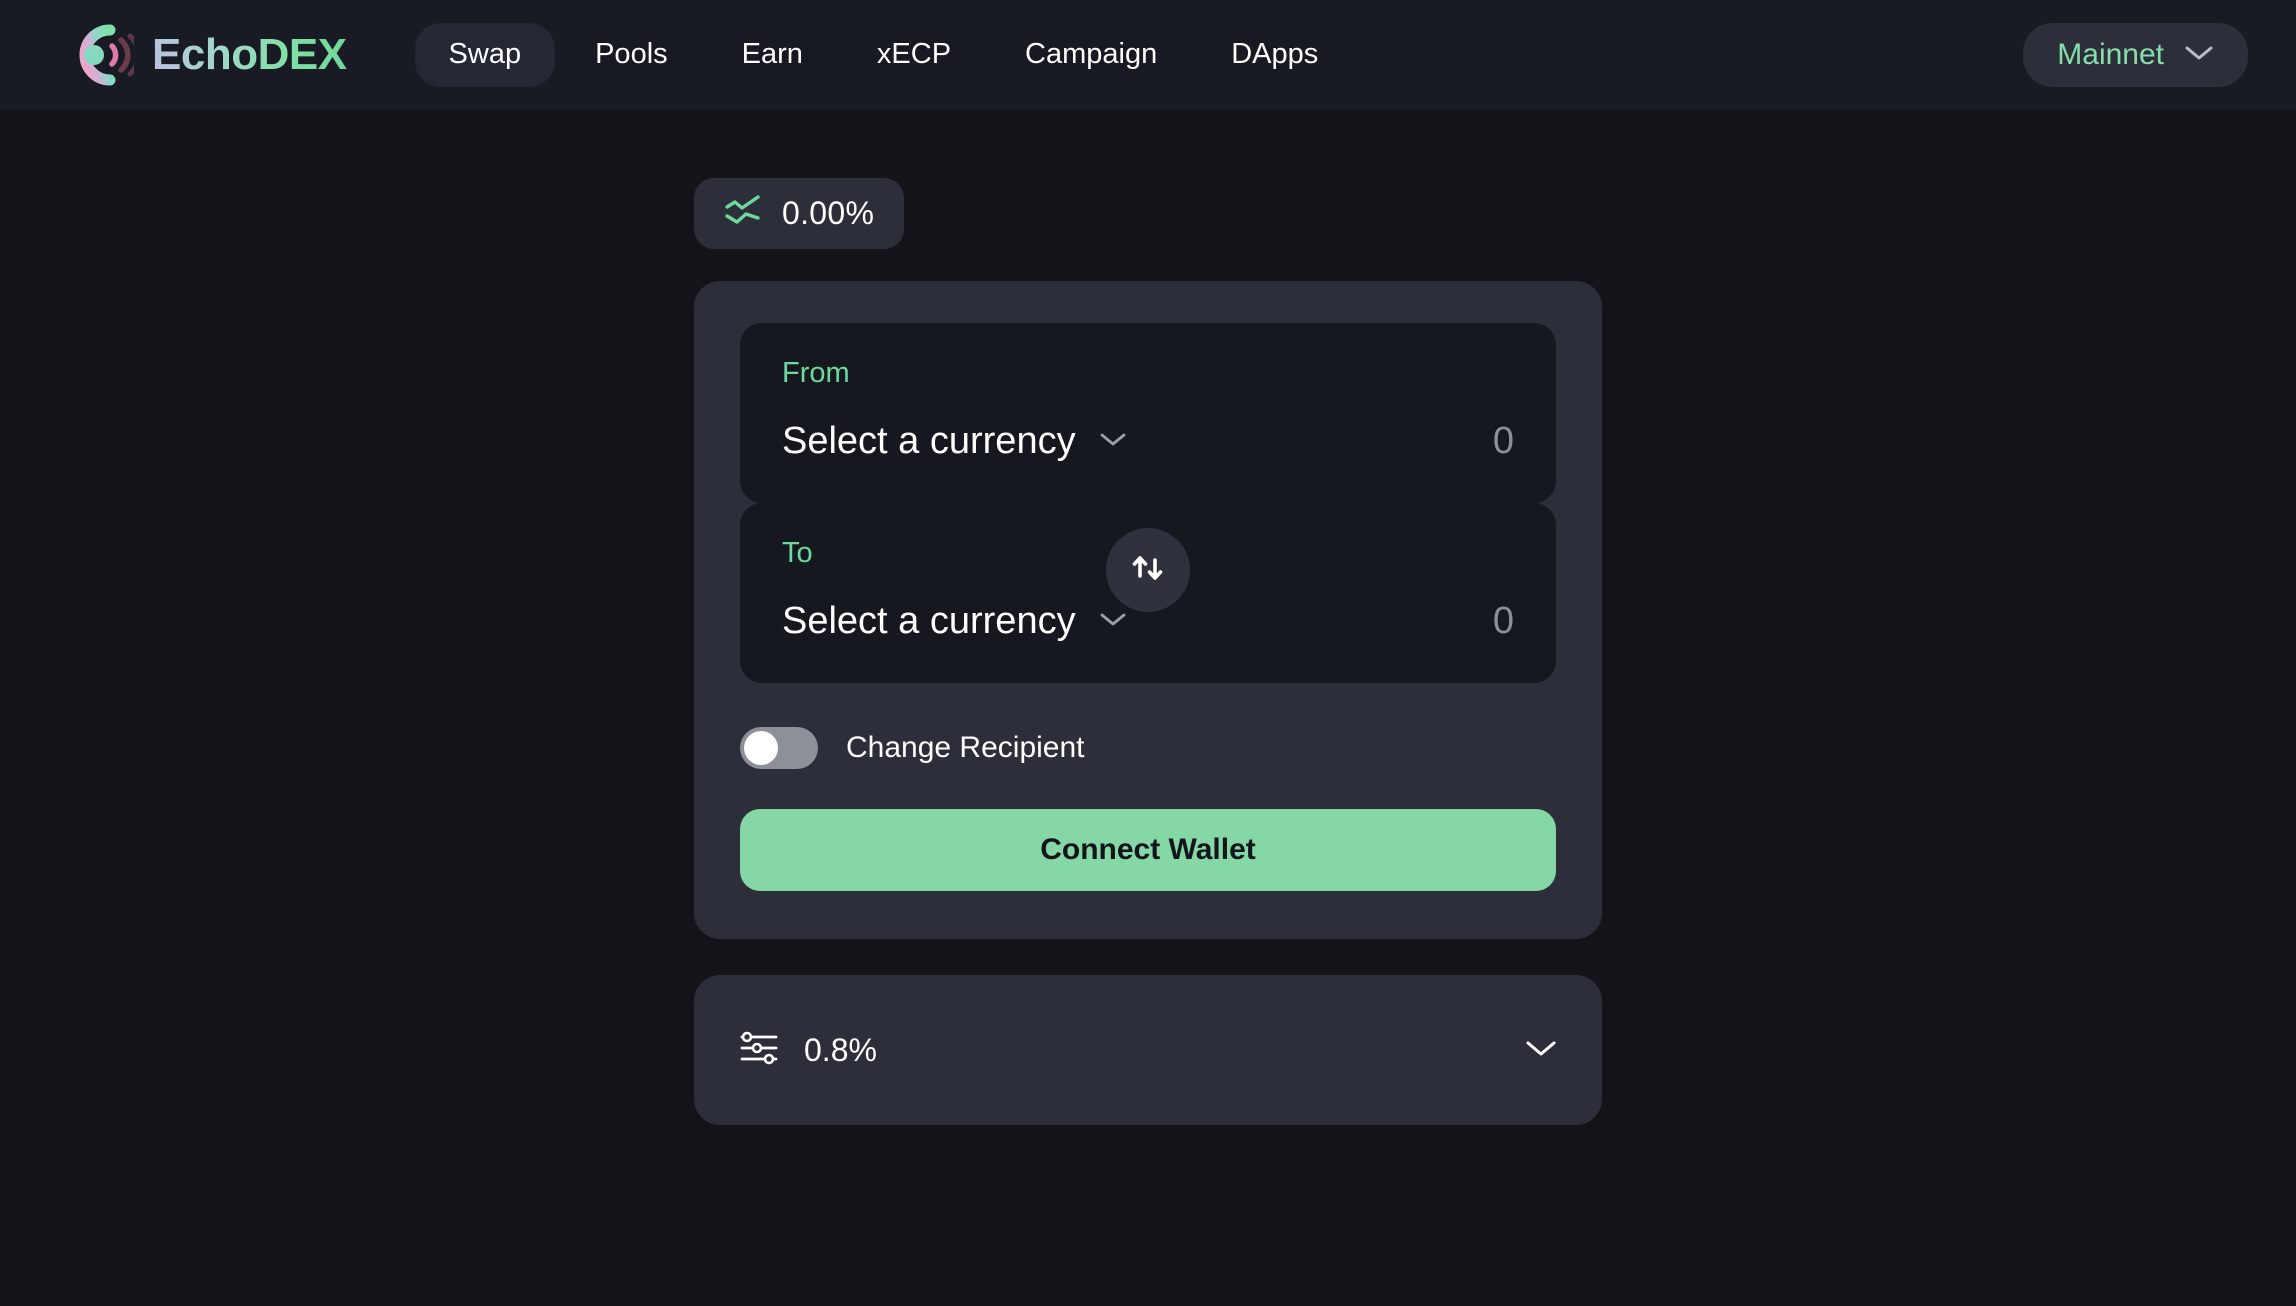  What do you see at coordinates (249, 54) in the screenshot?
I see `brand-name: EchoDEX` at bounding box center [249, 54].